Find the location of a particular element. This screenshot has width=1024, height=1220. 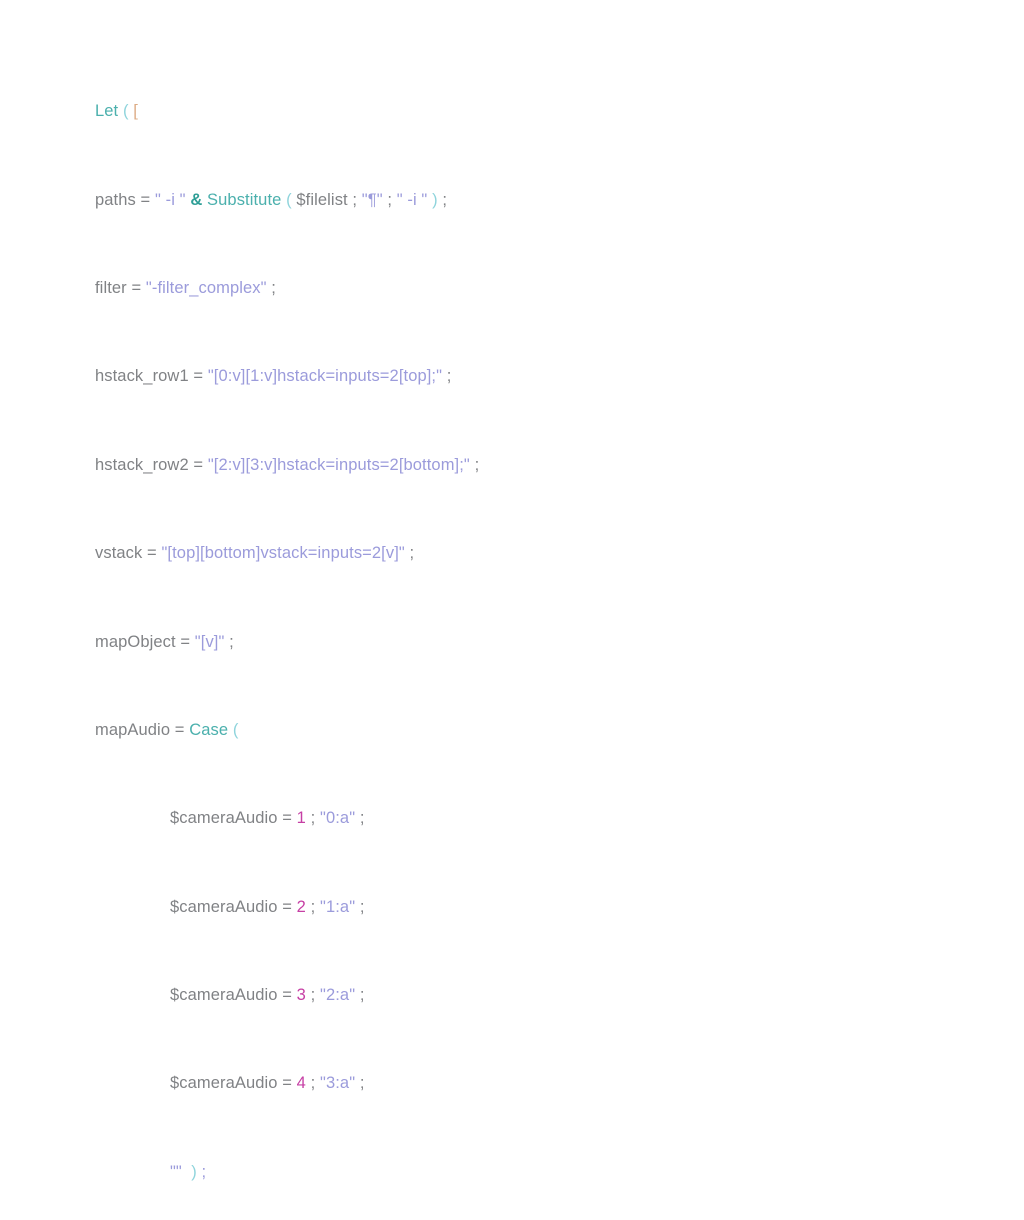

token-function: Substitute is located at coordinates (244, 199).